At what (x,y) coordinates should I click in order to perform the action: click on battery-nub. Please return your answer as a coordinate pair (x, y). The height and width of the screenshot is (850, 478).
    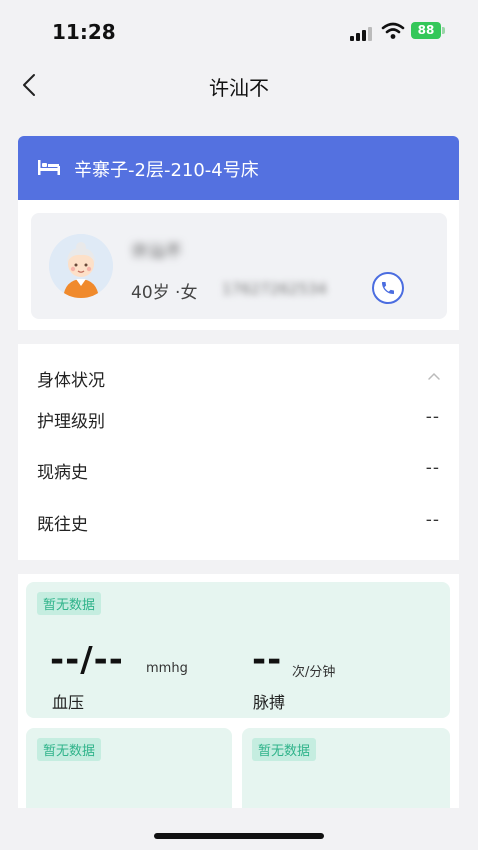
    Looking at the image, I should click on (443, 30).